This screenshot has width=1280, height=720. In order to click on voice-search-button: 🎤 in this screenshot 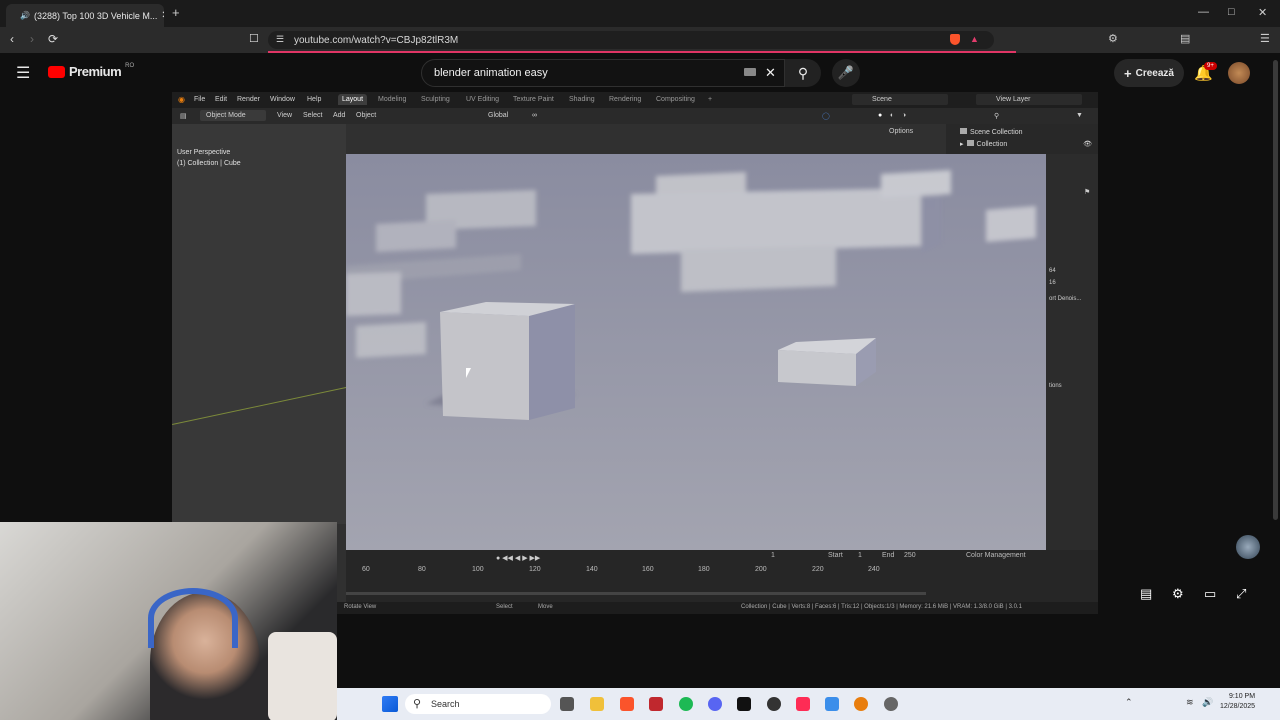, I will do `click(846, 73)`.